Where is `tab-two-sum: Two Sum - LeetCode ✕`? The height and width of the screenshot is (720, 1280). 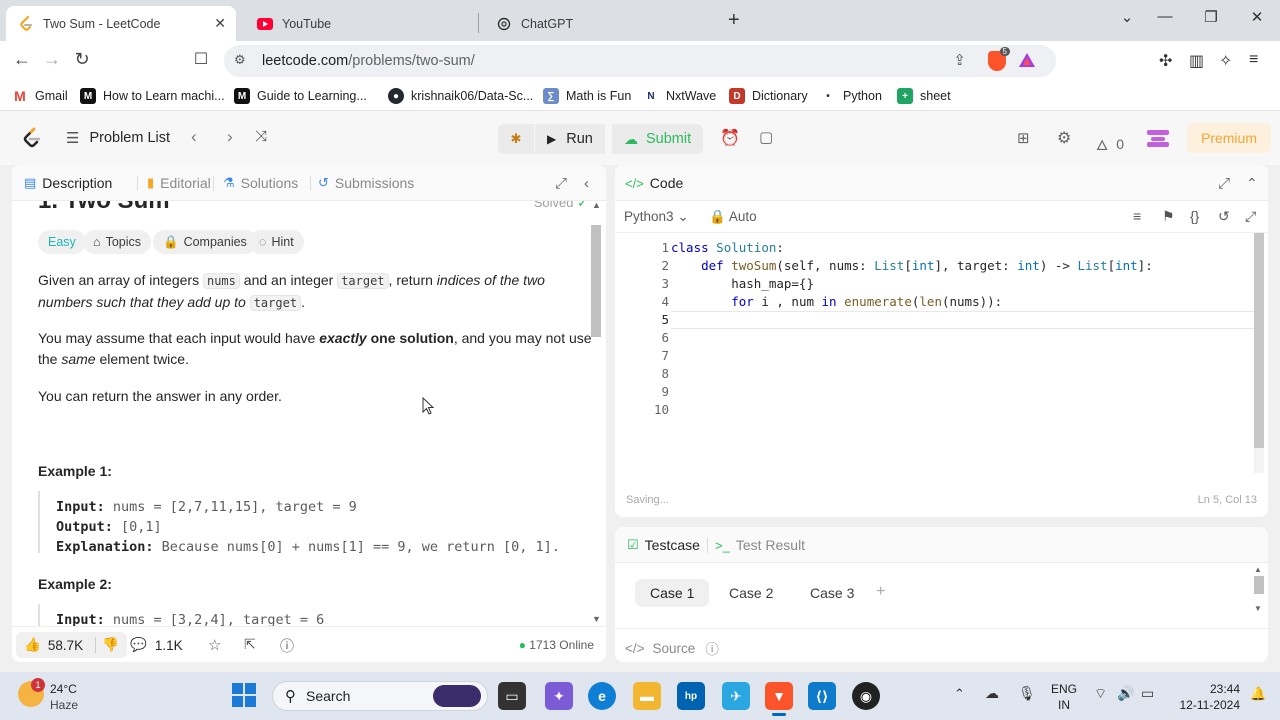 tab-two-sum: Two Sum - LeetCode ✕ is located at coordinates (121, 23).